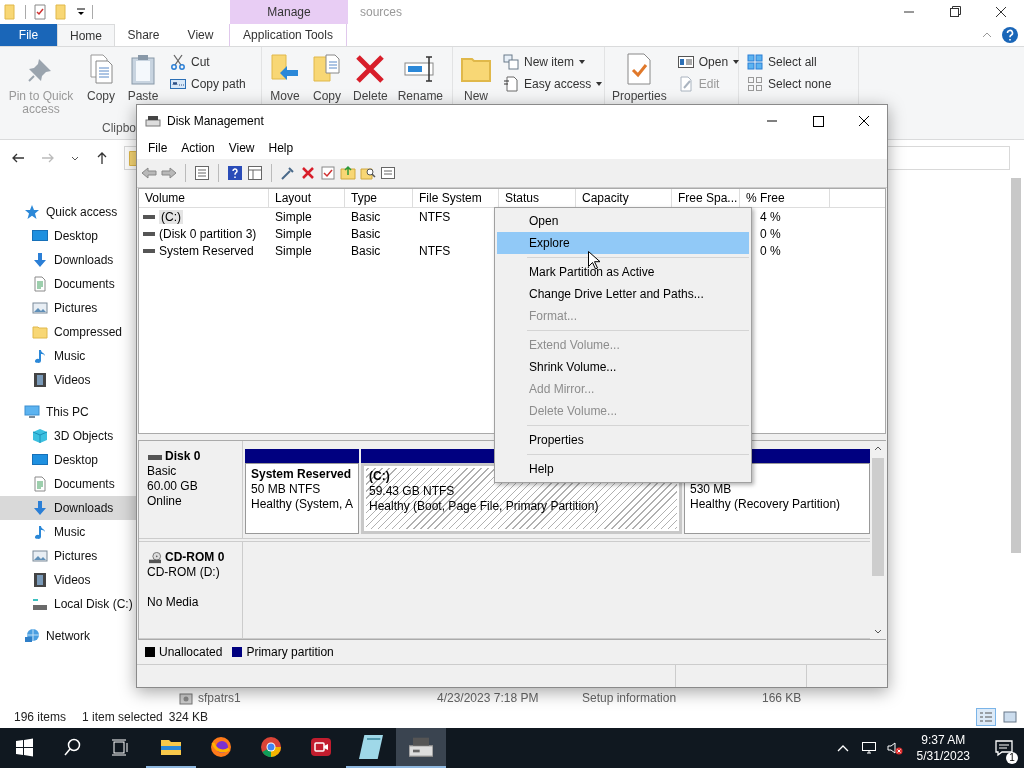  What do you see at coordinates (290, 652) in the screenshot?
I see `legend-label: Primary partition` at bounding box center [290, 652].